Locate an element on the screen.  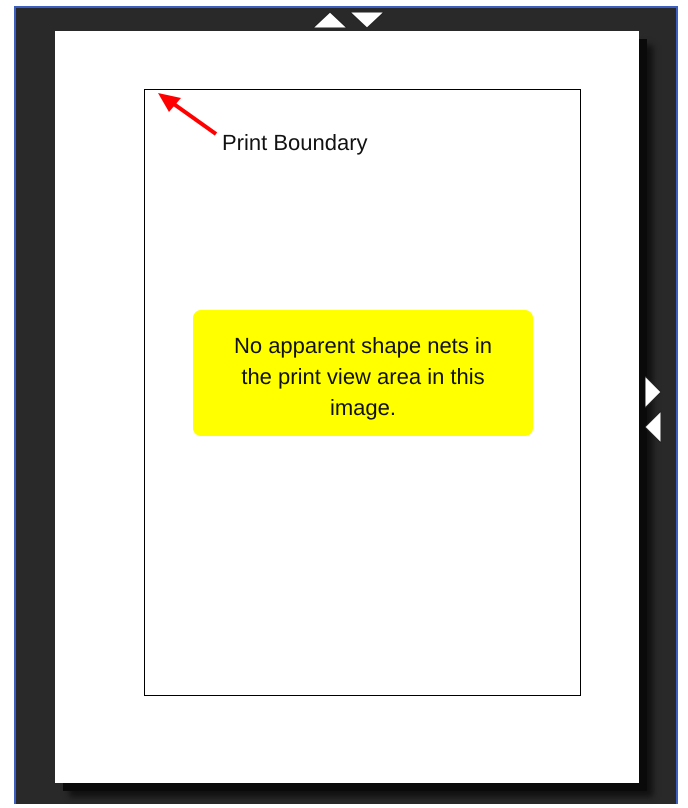
pointer-arrow is located at coordinates (188, 114).